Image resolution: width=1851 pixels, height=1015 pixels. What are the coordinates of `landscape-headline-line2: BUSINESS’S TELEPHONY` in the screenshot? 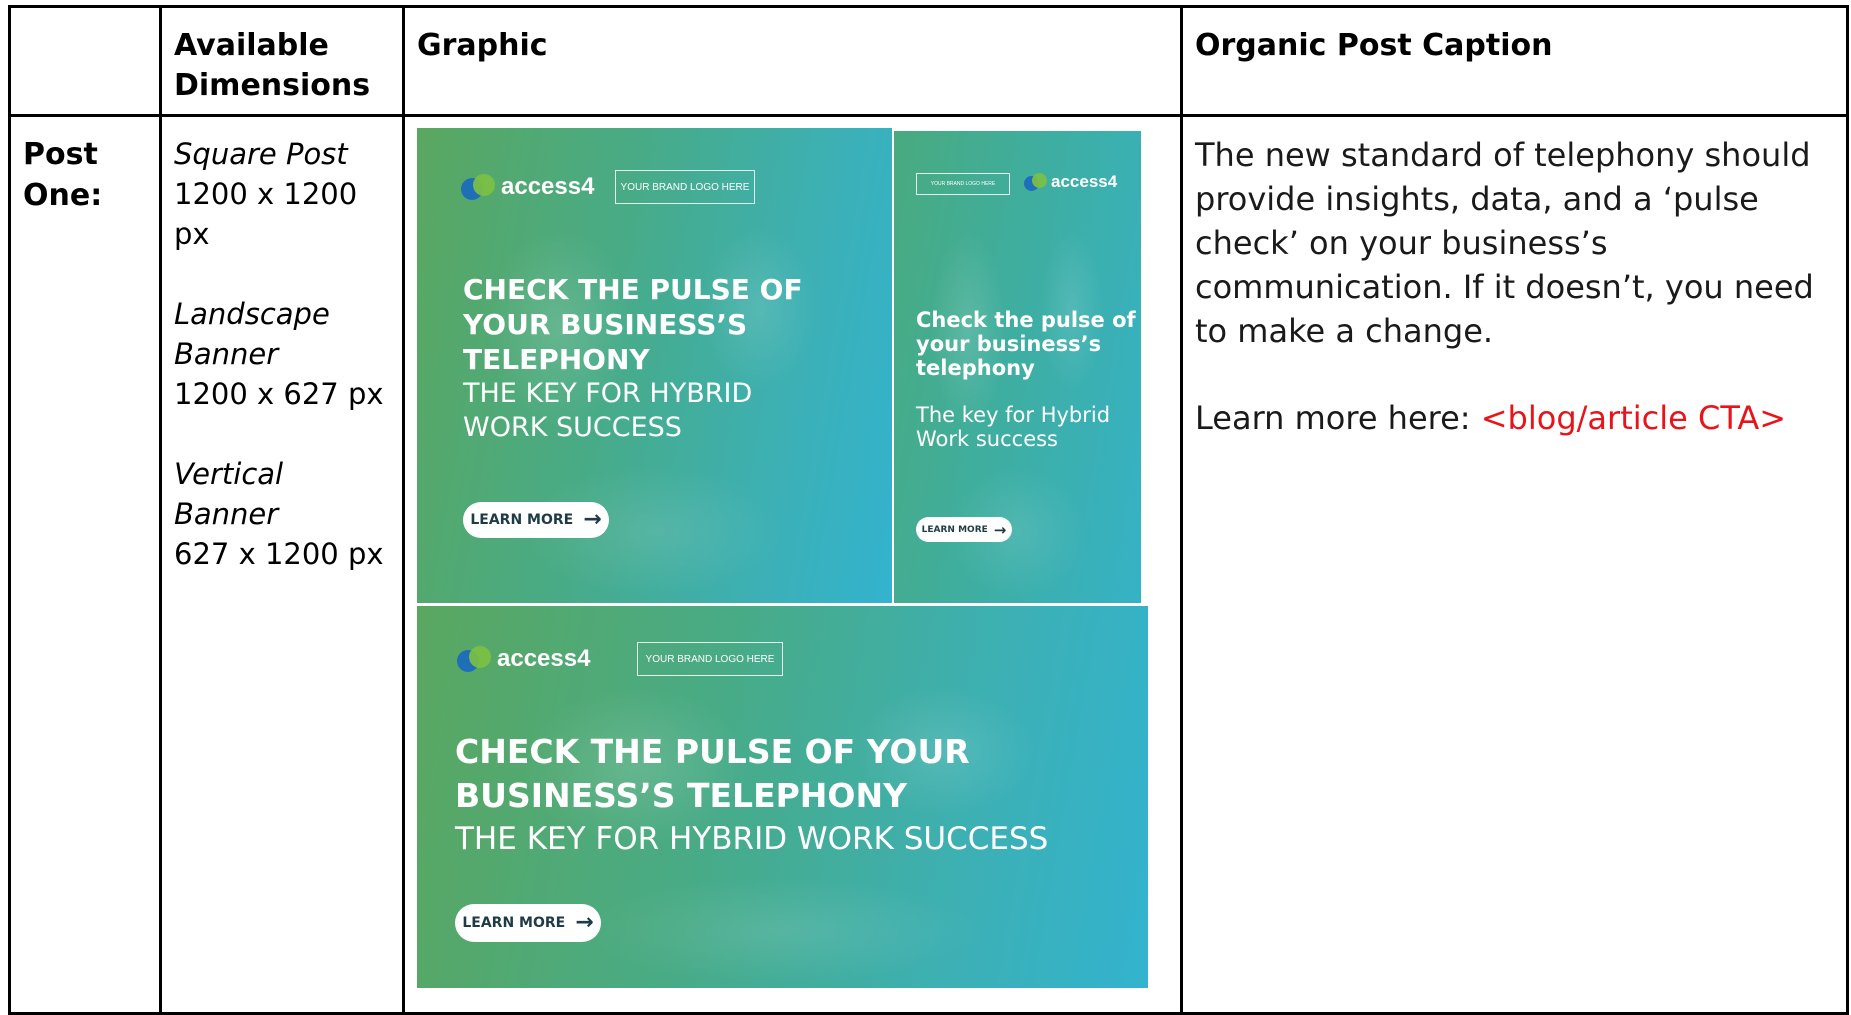 It's located at (681, 795).